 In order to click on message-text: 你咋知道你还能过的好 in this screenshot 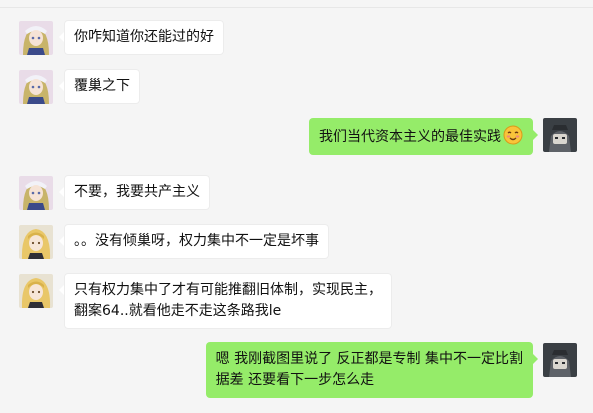, I will do `click(144, 37)`.